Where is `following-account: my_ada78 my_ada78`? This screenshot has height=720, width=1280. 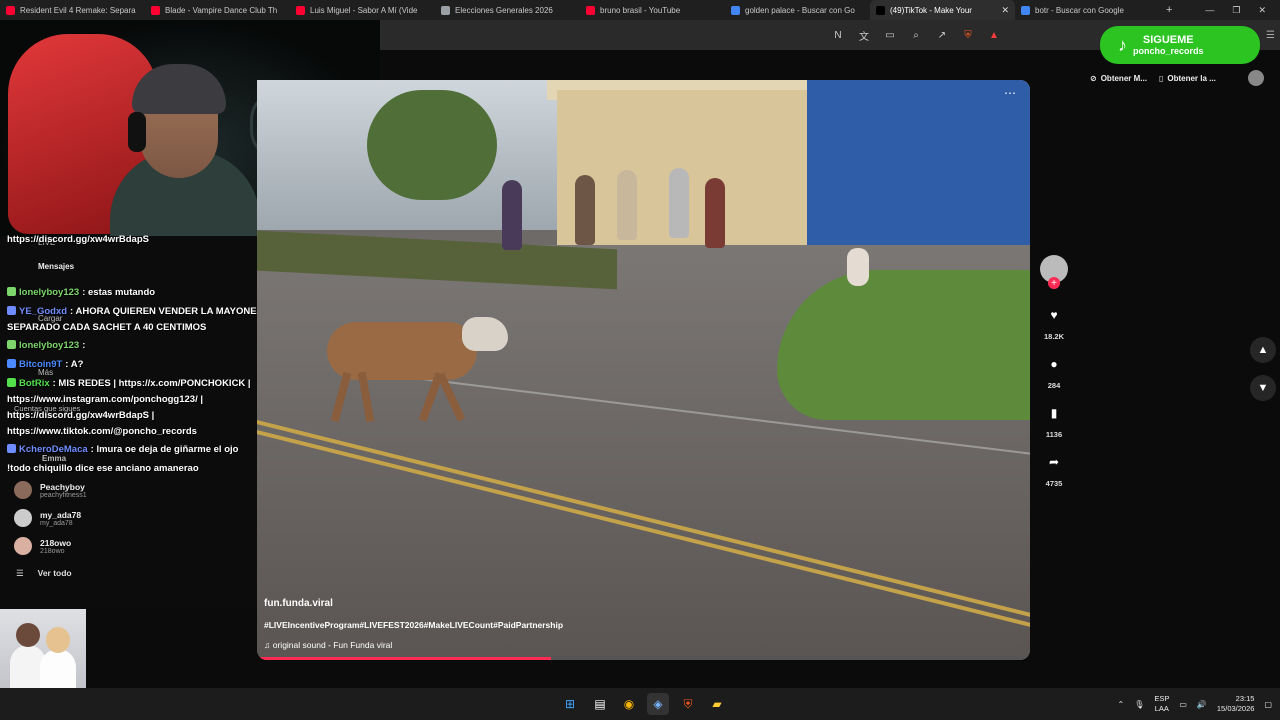 following-account: my_ada78 my_ada78 is located at coordinates (47, 518).